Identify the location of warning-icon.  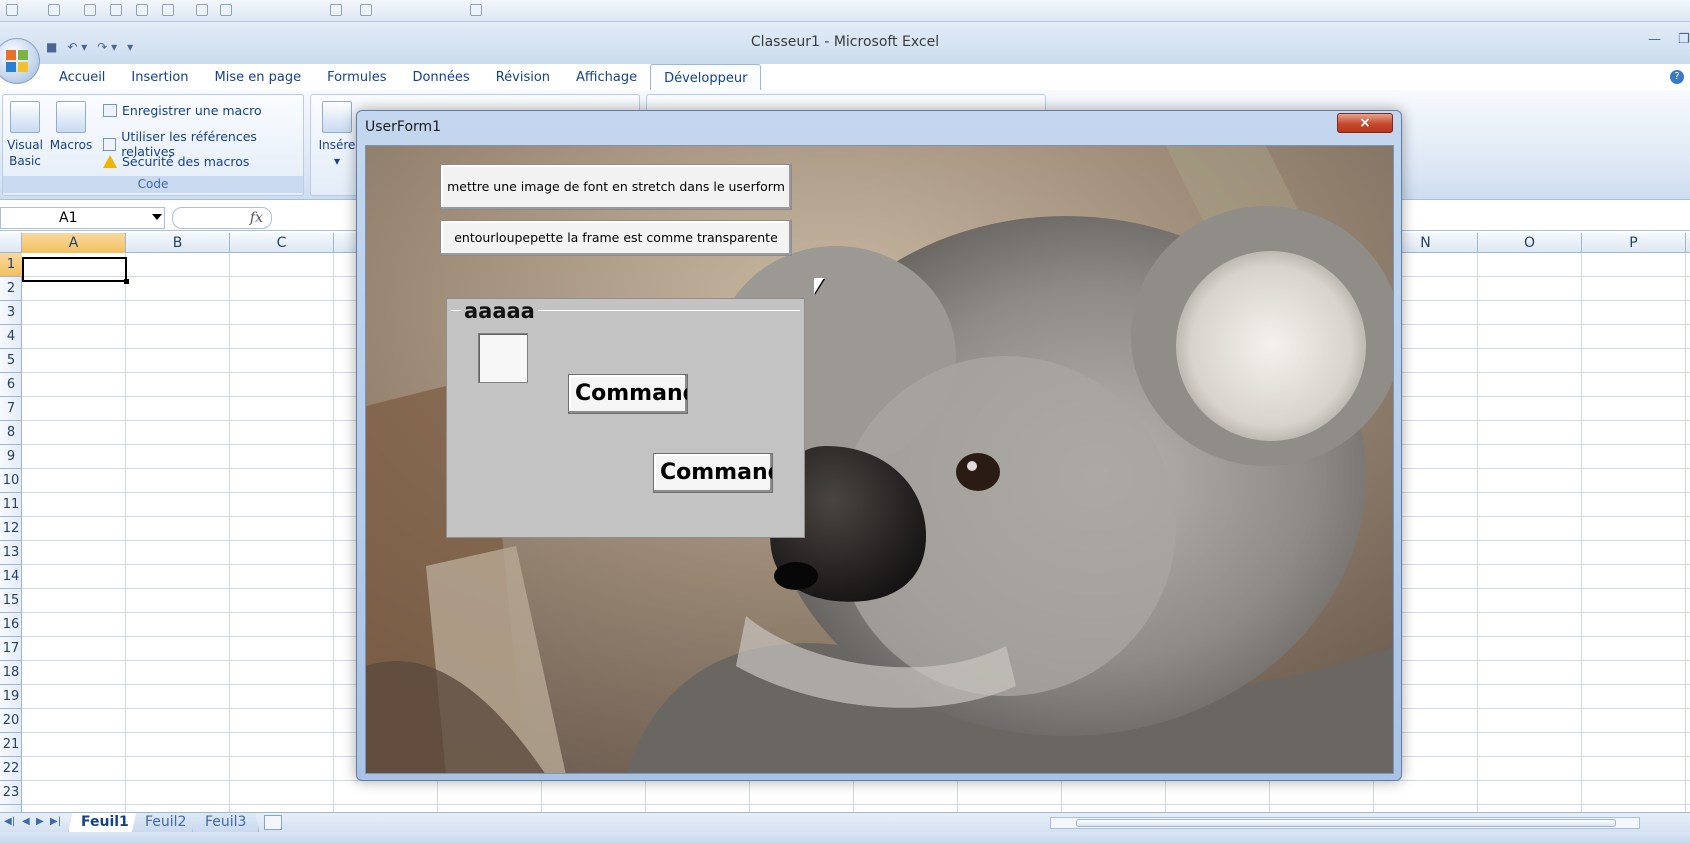
(110, 161).